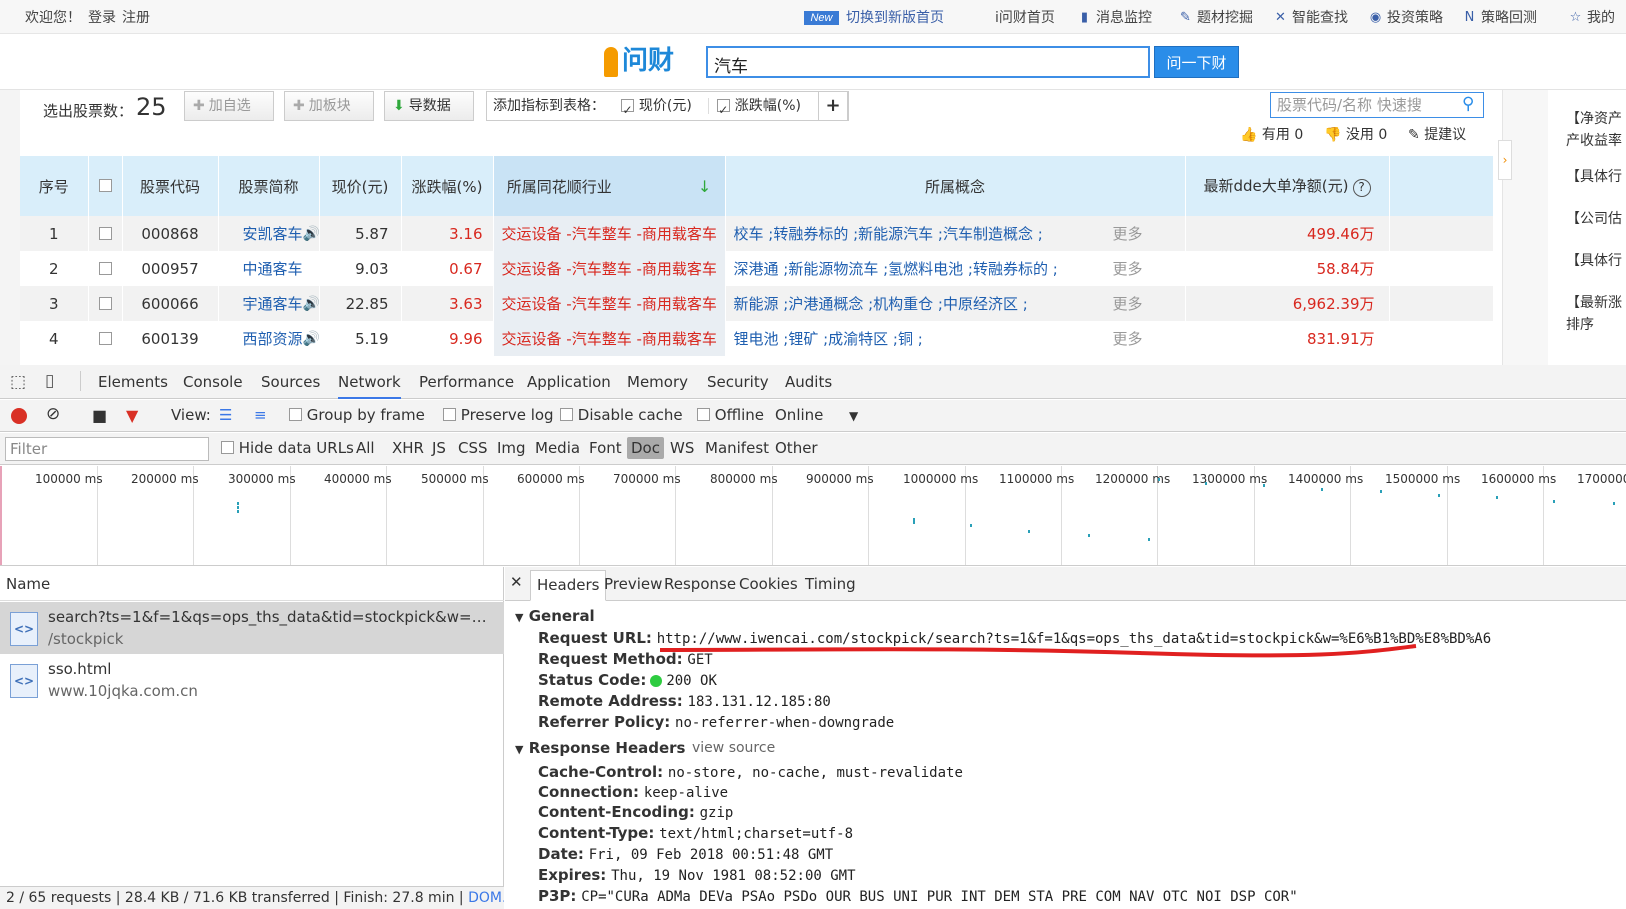 The height and width of the screenshot is (909, 1626). Describe the element at coordinates (1580, 324) in the screenshot. I see `suggestion-5b: 排序` at that location.